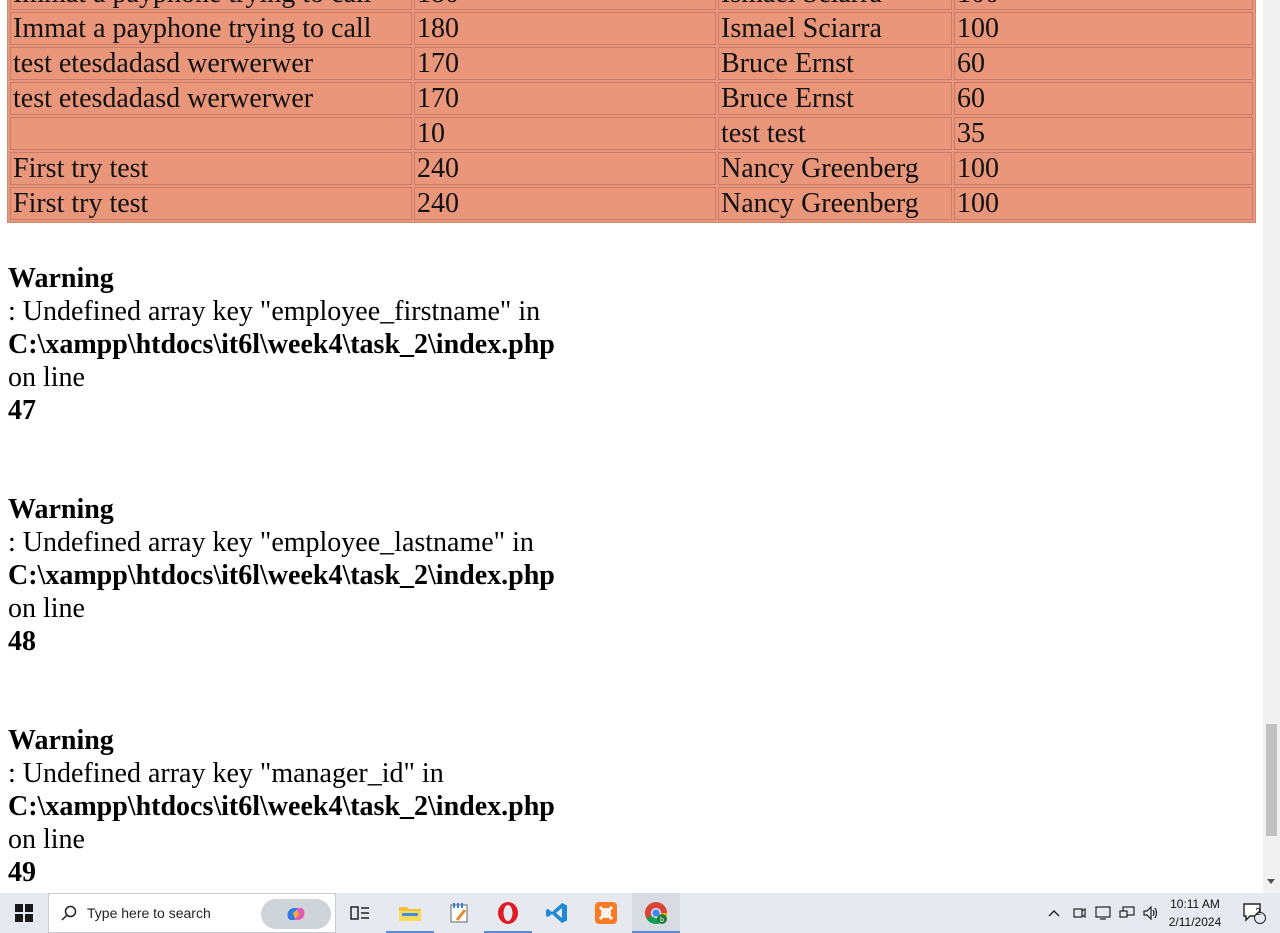 This screenshot has height=933, width=1280. What do you see at coordinates (22, 410) in the screenshot?
I see `warning-line-number: 47` at bounding box center [22, 410].